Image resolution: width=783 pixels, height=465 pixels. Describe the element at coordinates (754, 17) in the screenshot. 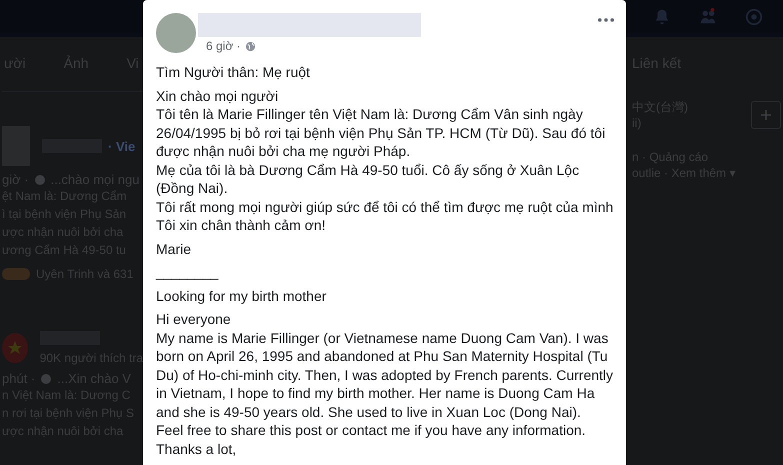

I see `help-icon` at that location.